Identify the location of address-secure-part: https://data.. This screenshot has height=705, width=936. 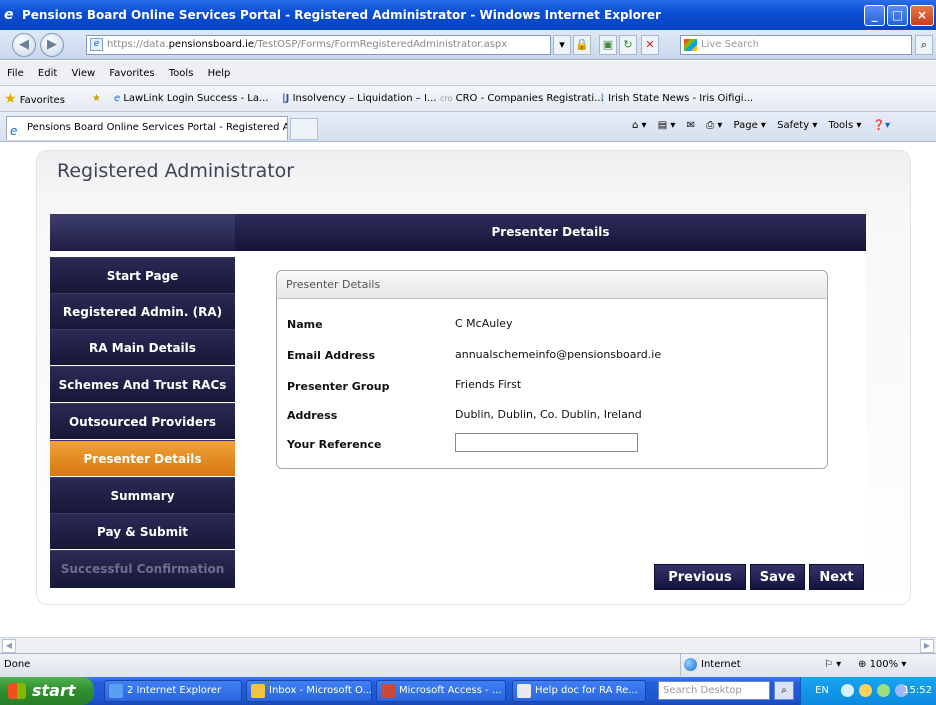
(138, 44).